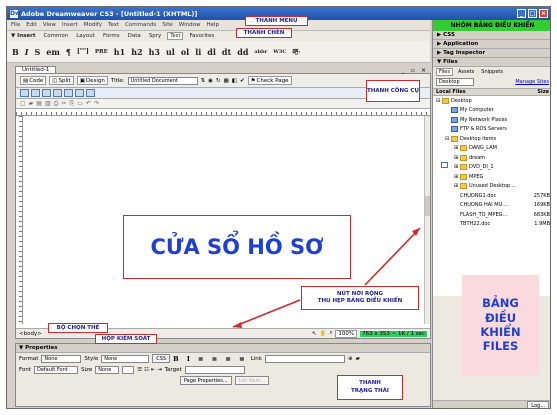 The height and width of the screenshot is (415, 557). I want to click on menu-help: Help, so click(212, 25).